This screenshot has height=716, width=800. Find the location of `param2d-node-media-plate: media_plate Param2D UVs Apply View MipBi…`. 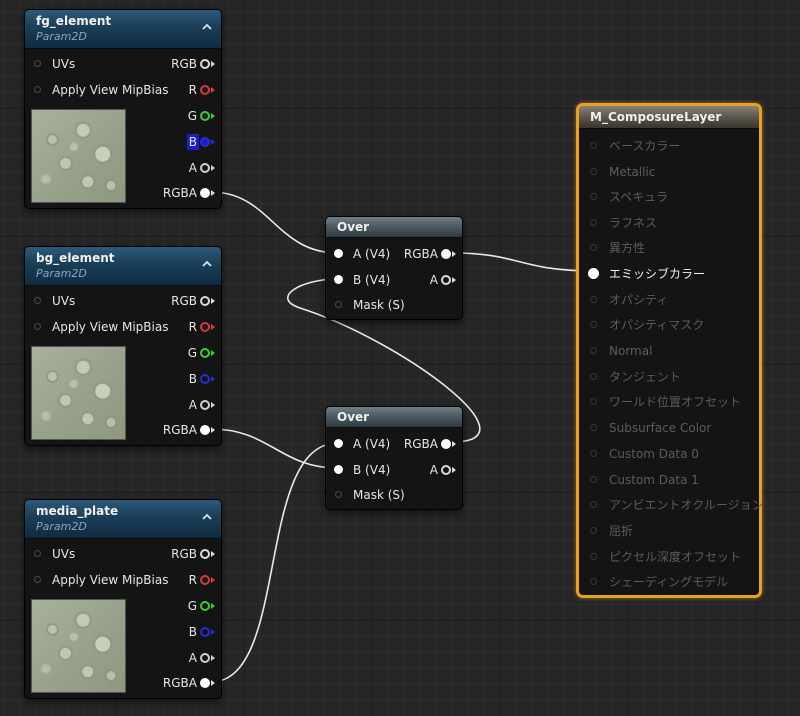

param2d-node-media-plate: media_plate Param2D UVs Apply View MipBi… is located at coordinates (123, 599).